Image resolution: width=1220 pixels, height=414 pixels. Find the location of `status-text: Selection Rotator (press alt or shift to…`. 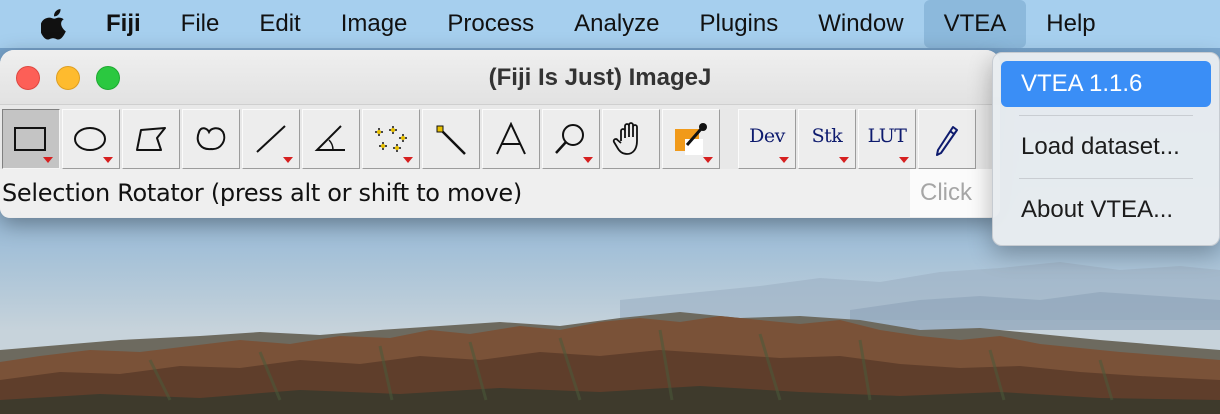

status-text: Selection Rotator (press alt or shift to… is located at coordinates (262, 193).